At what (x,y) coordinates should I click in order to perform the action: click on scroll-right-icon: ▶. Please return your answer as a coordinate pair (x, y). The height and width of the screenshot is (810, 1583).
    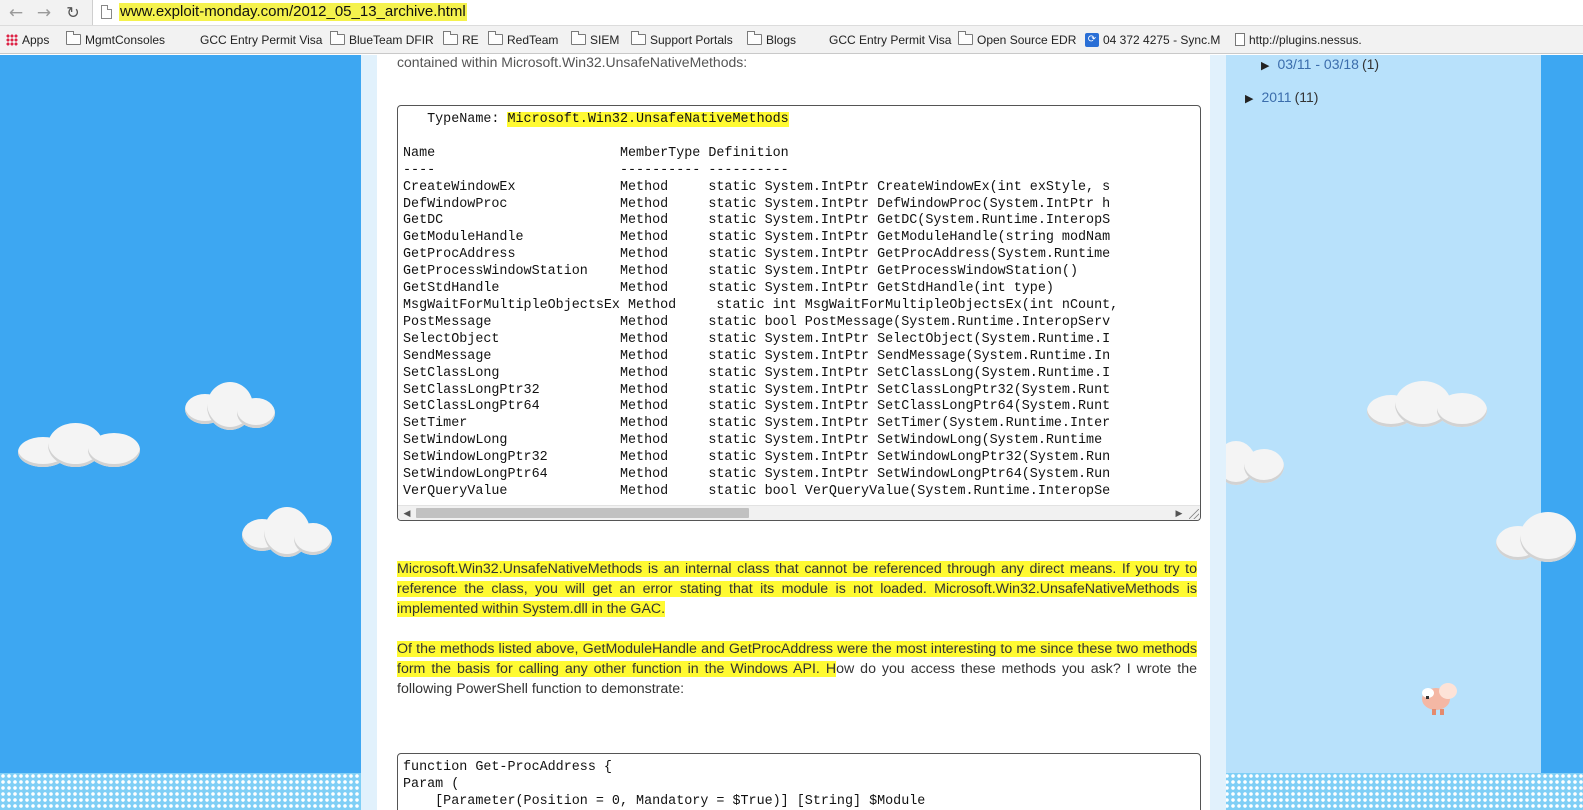
    Looking at the image, I should click on (1179, 513).